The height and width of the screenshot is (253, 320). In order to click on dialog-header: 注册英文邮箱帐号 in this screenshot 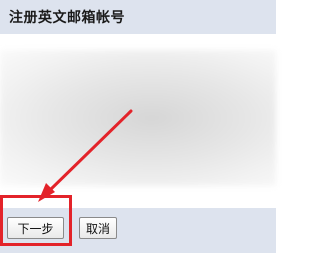, I will do `click(138, 17)`.